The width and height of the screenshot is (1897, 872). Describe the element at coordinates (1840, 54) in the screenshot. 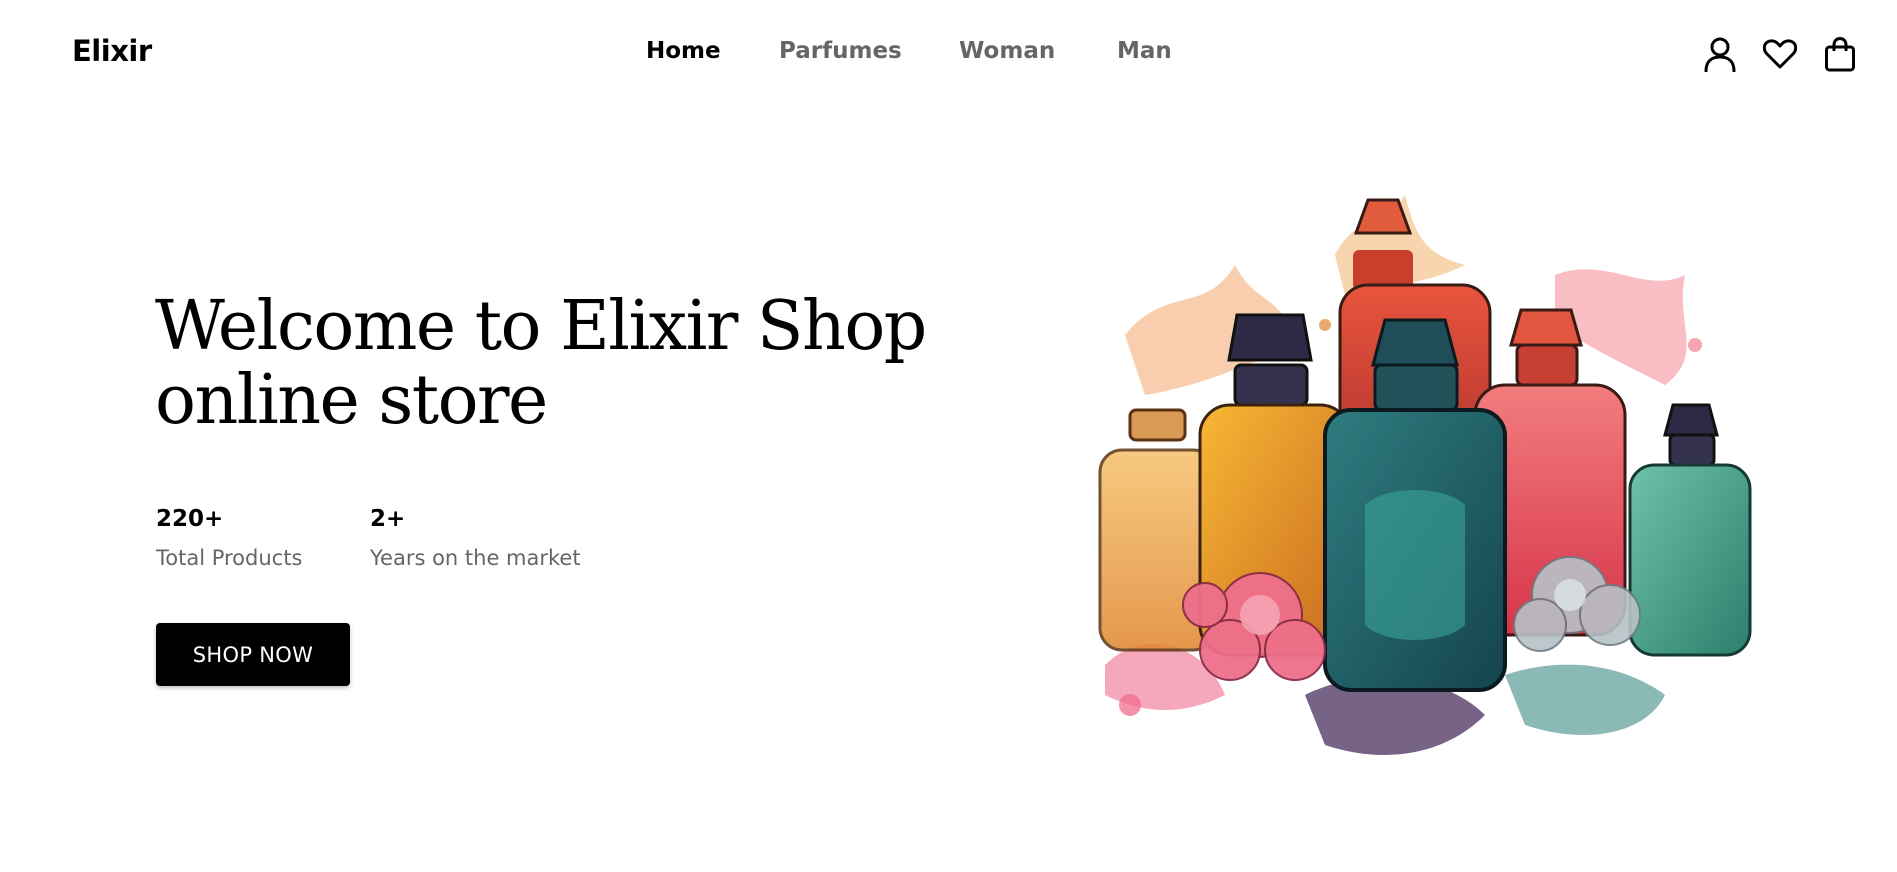

I see `shopping-bag-icon` at that location.